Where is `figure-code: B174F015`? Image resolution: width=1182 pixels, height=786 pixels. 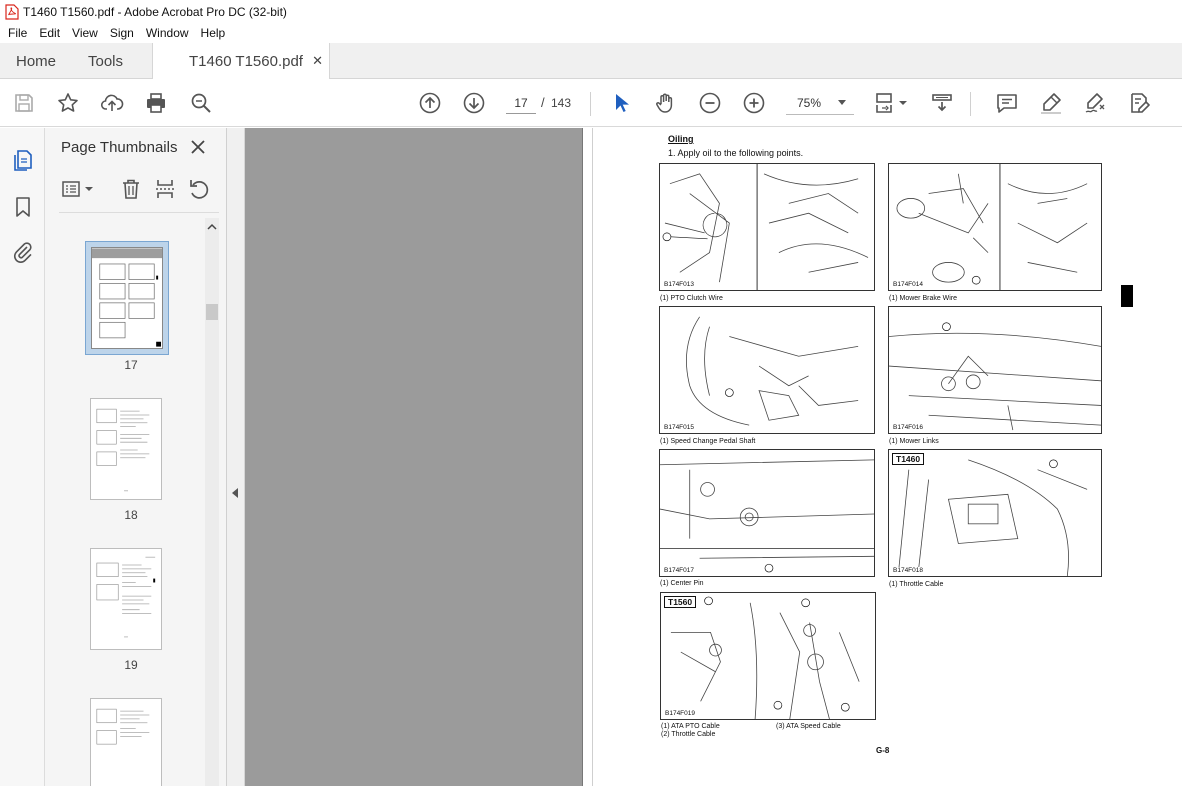
figure-code: B174F015 is located at coordinates (679, 427).